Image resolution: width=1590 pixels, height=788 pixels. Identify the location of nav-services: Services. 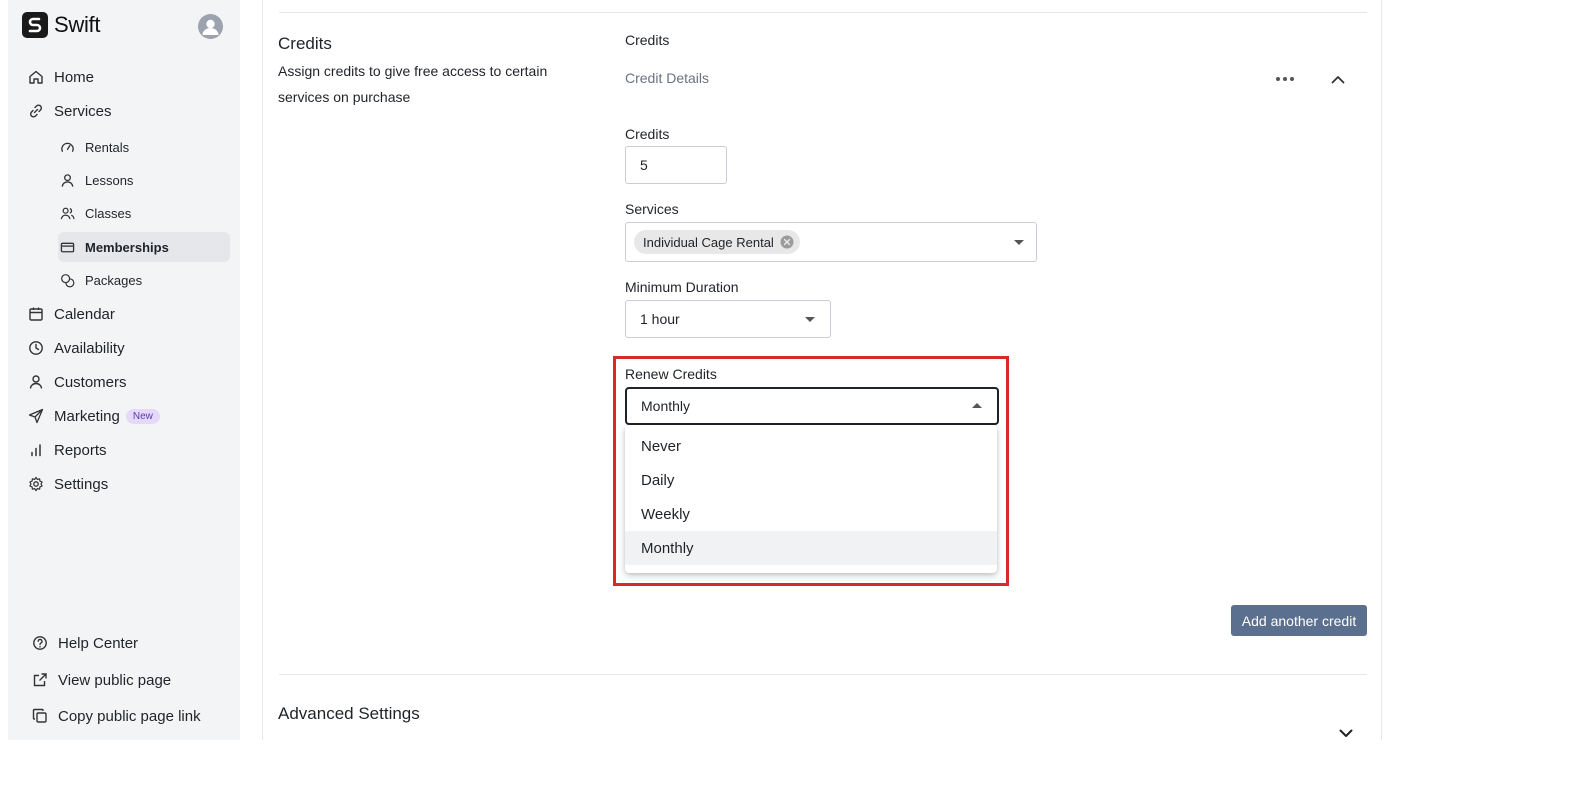
(70, 111).